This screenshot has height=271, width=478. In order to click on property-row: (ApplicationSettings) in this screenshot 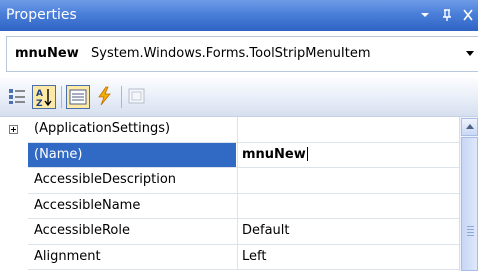, I will do `click(243, 130)`.